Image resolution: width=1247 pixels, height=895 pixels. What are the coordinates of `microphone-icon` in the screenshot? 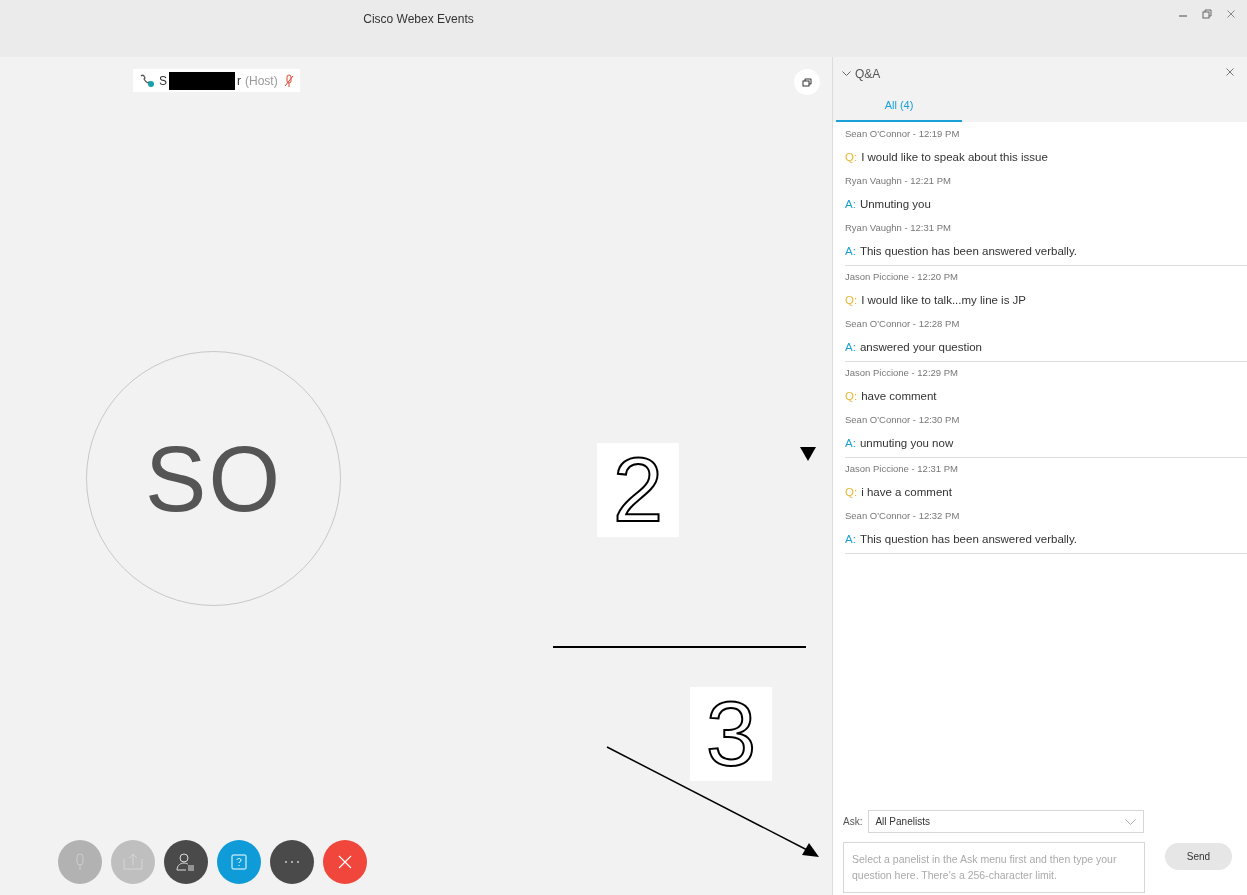 It's located at (80, 862).